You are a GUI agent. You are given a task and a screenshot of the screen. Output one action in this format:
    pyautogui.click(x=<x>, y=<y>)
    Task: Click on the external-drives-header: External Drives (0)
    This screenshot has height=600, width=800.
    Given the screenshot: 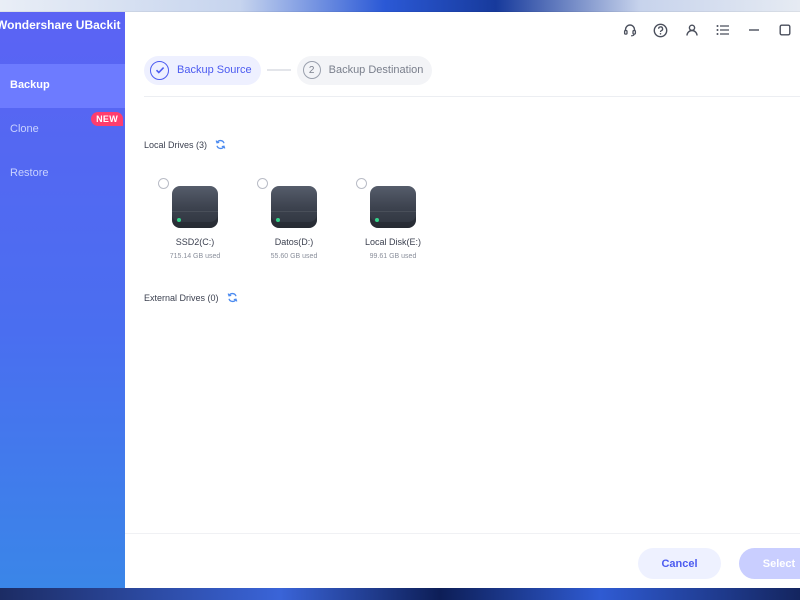 What is the action you would take?
    pyautogui.click(x=191, y=297)
    